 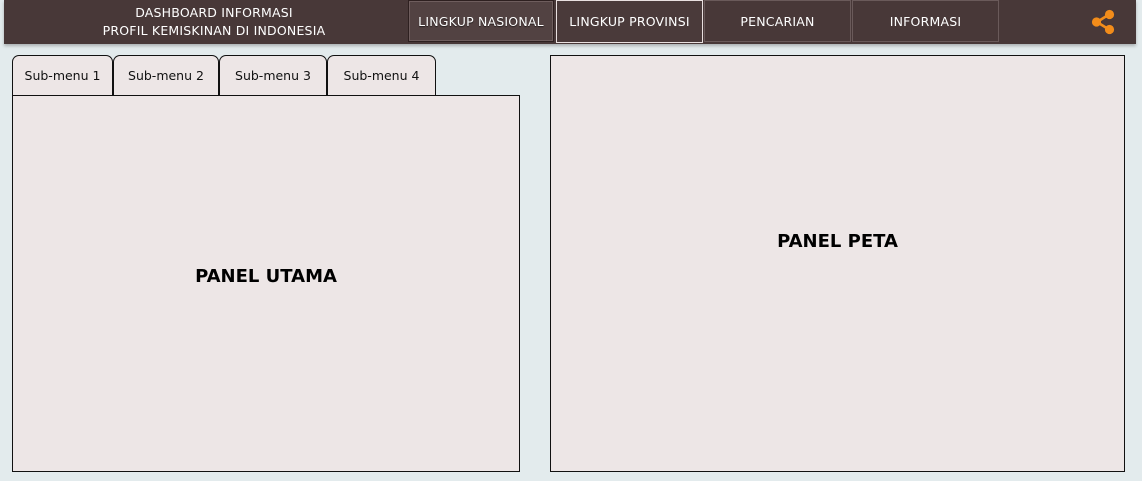 I want to click on share-icon, so click(x=1103, y=22).